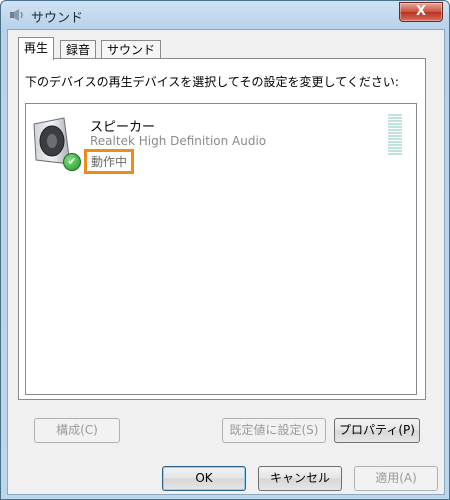 The height and width of the screenshot is (500, 450). What do you see at coordinates (395, 135) in the screenshot?
I see `volume-level-meter` at bounding box center [395, 135].